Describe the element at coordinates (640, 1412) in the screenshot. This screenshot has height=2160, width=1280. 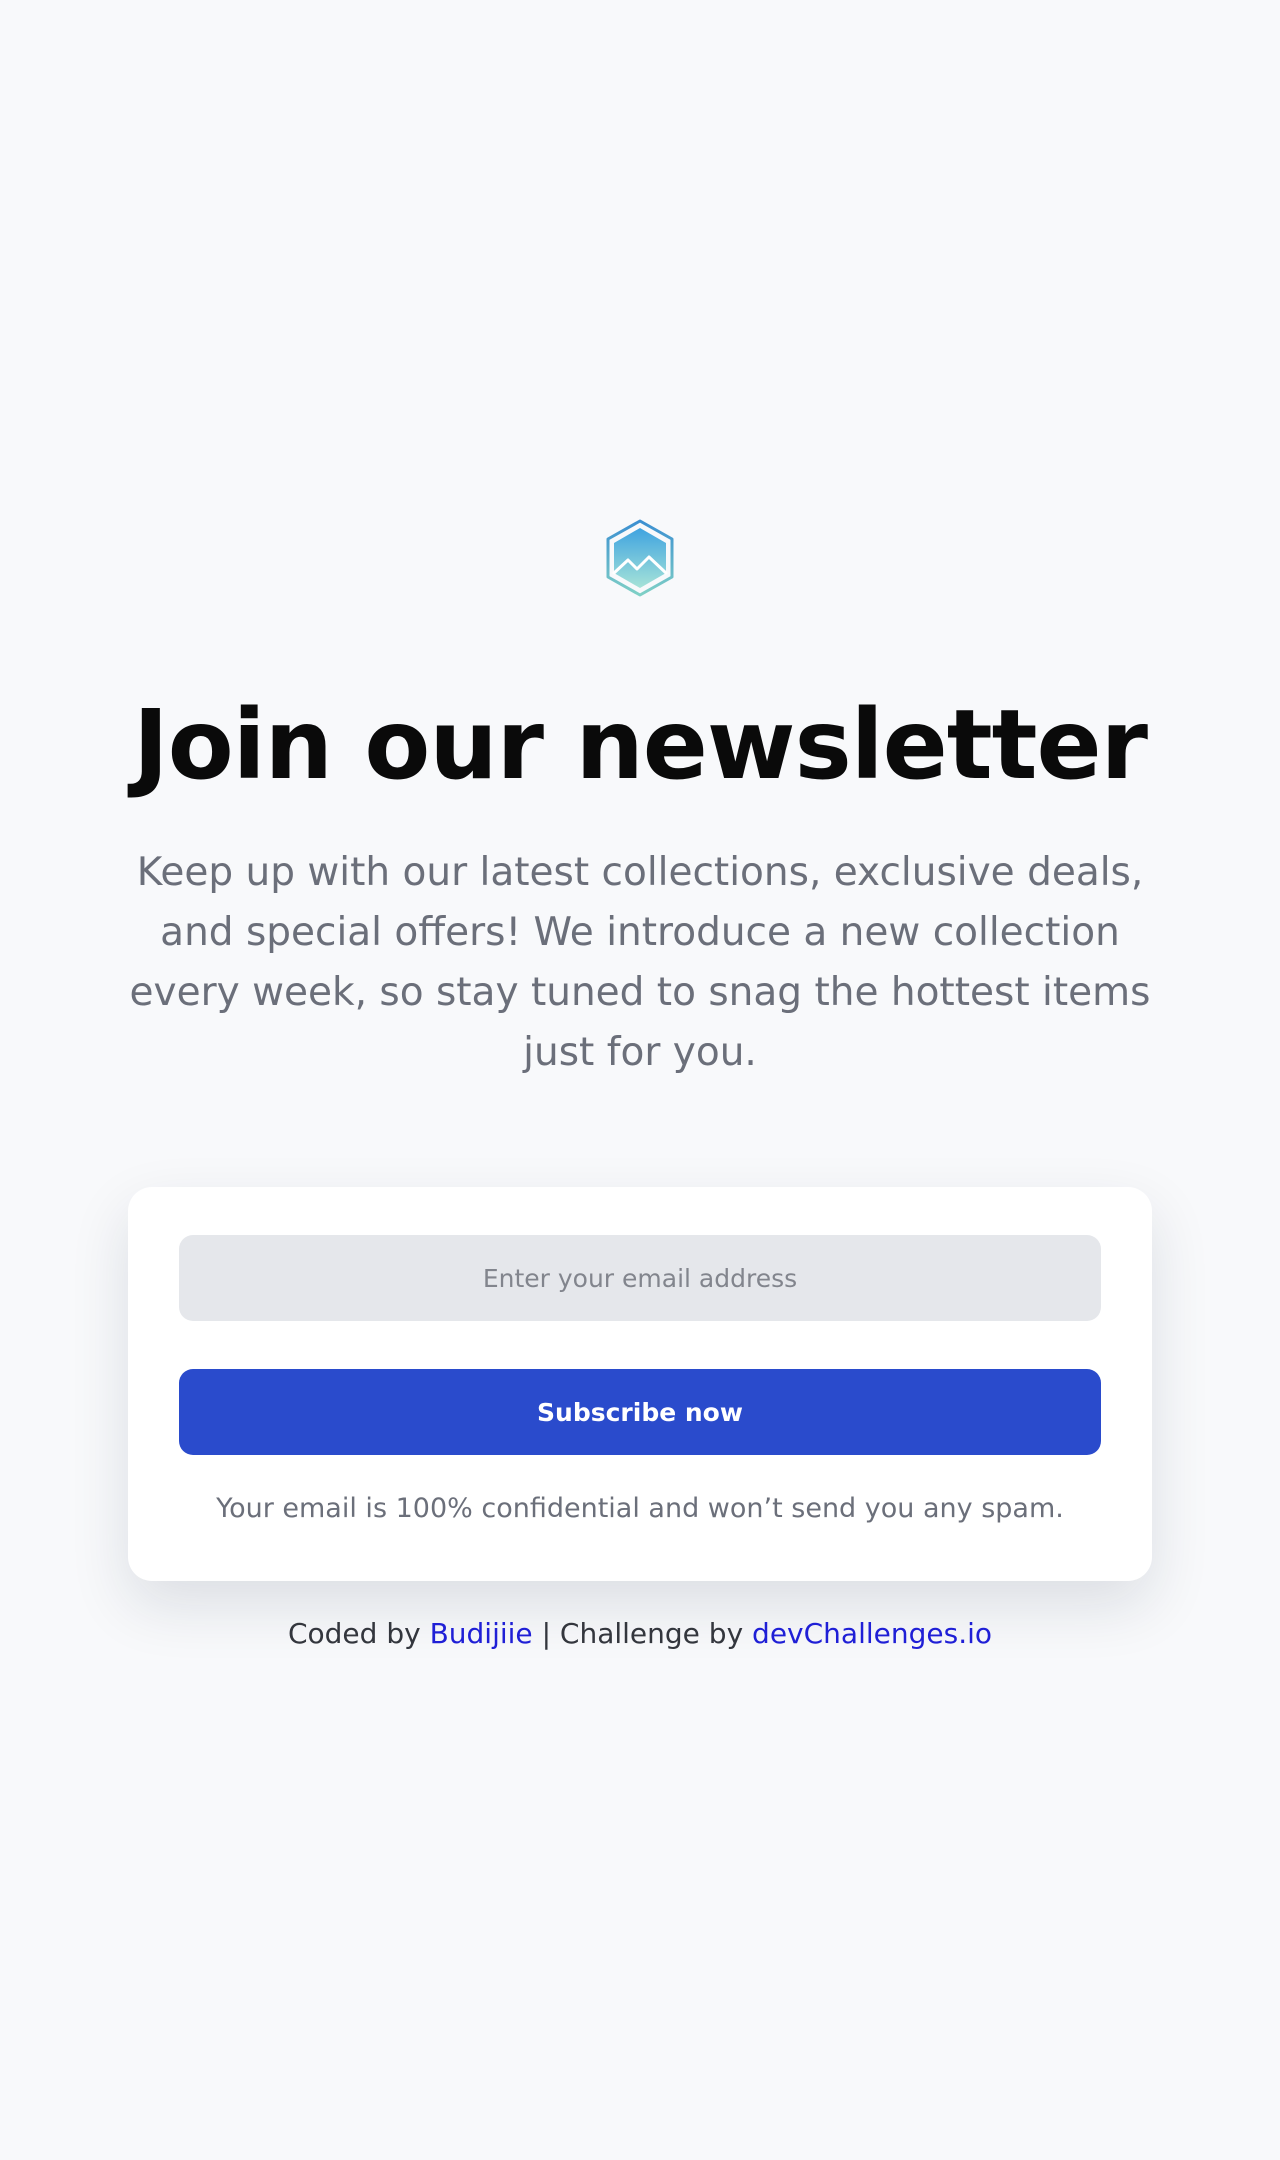
I see `subscribe-button: Subscribe now` at that location.